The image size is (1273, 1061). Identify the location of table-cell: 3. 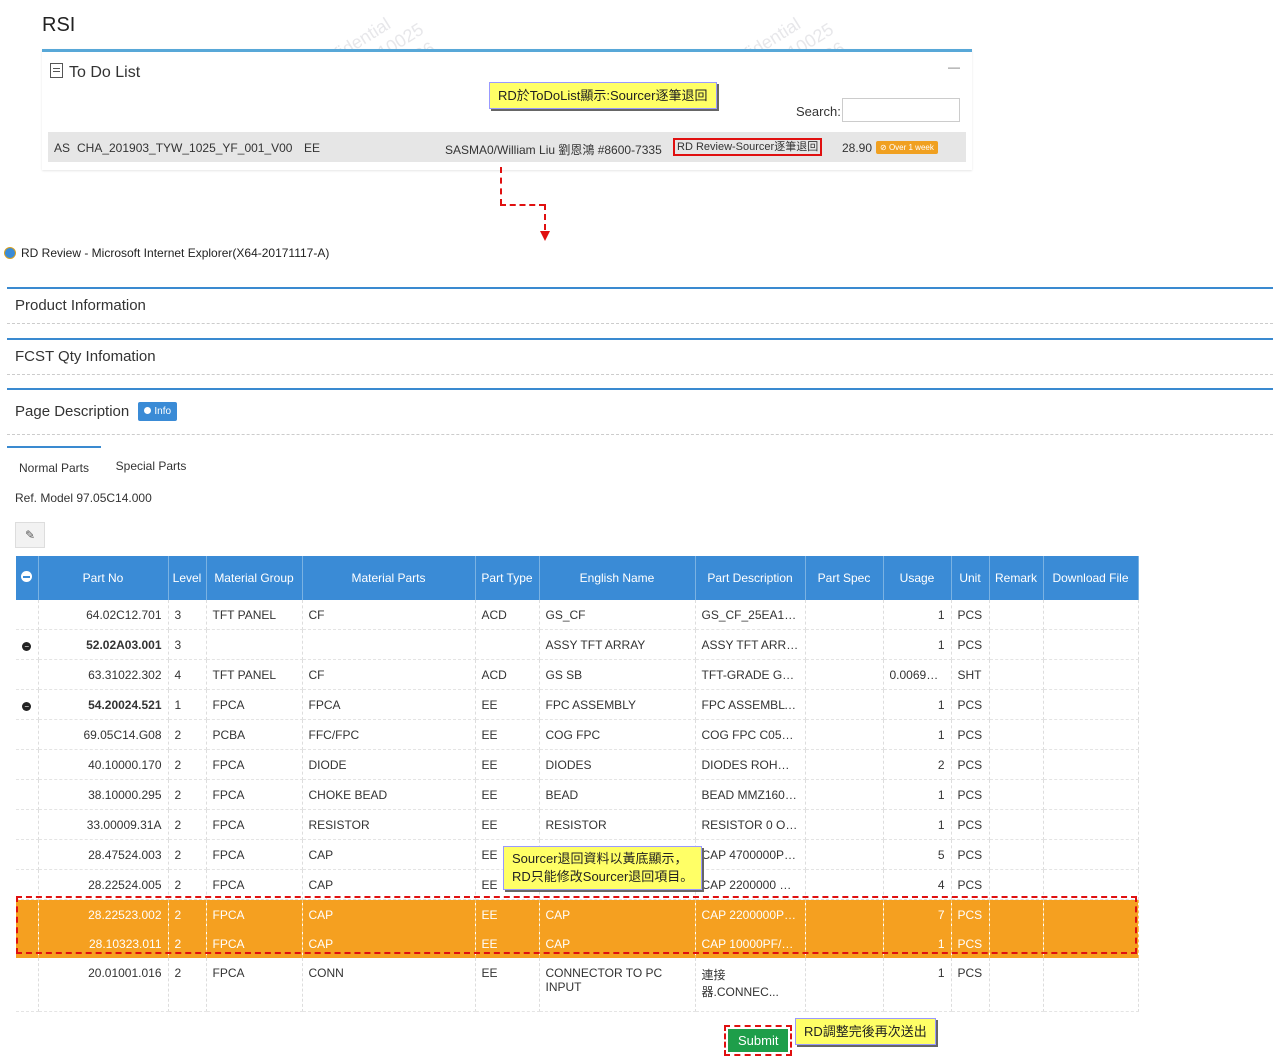
(187, 615).